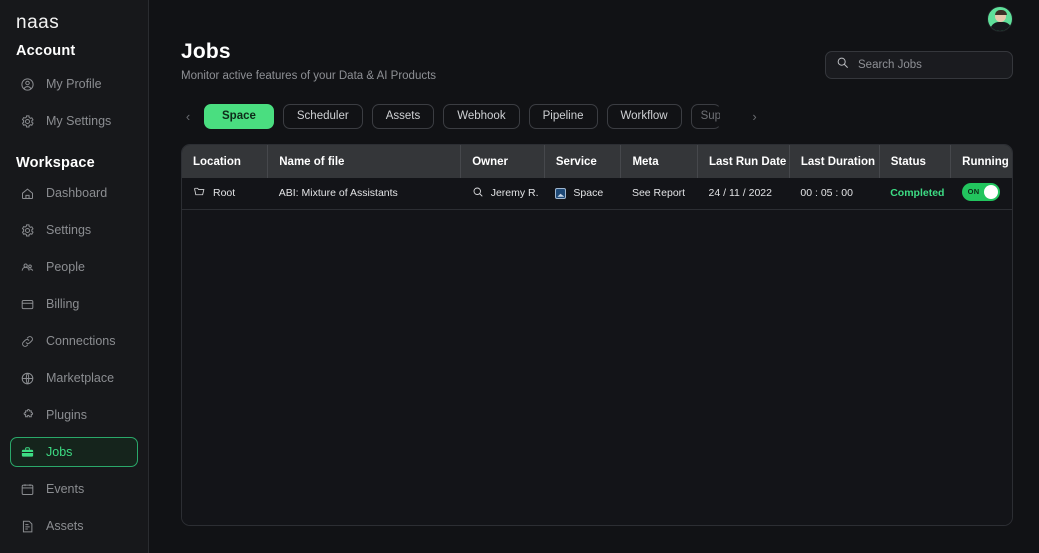 This screenshot has height=553, width=1039. Describe the element at coordinates (973, 191) in the screenshot. I see `running-toggle-label: ON` at that location.